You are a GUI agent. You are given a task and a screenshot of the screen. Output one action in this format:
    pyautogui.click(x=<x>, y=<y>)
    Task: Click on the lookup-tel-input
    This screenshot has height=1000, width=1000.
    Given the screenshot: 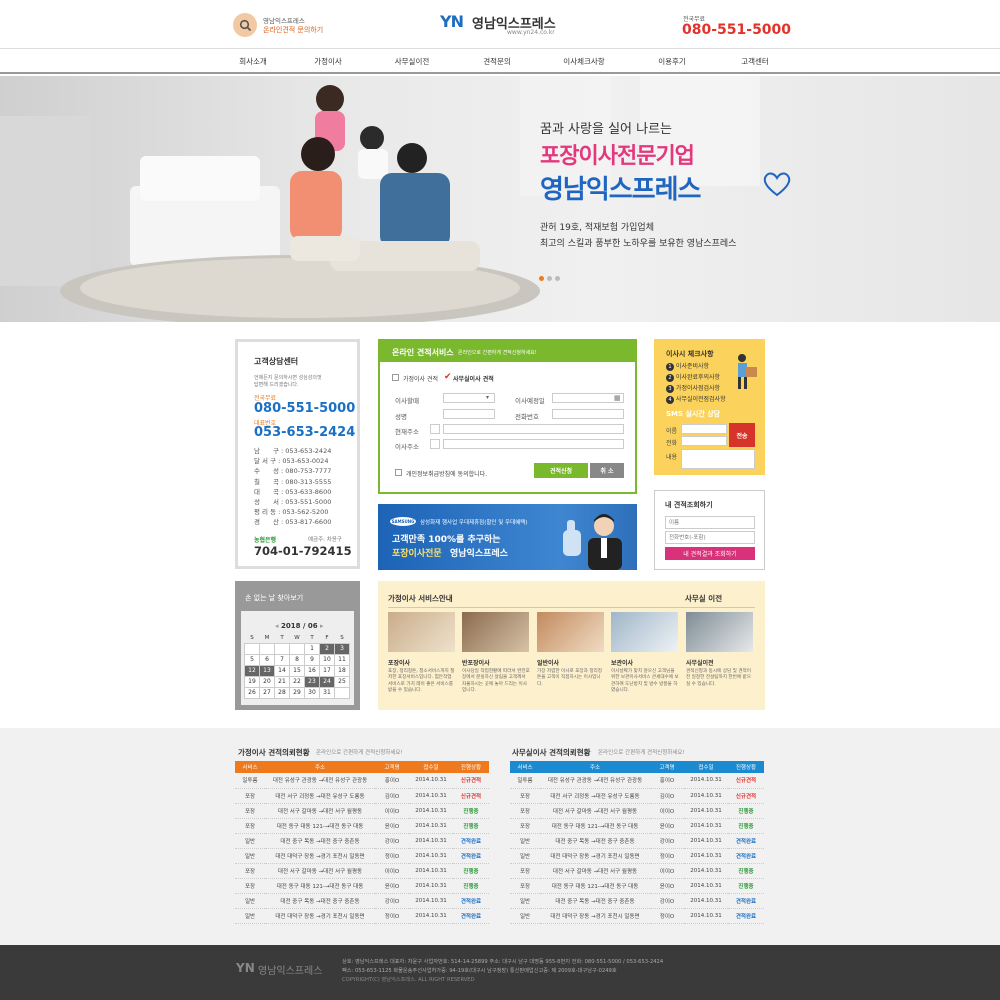 What is the action you would take?
    pyautogui.click(x=710, y=537)
    